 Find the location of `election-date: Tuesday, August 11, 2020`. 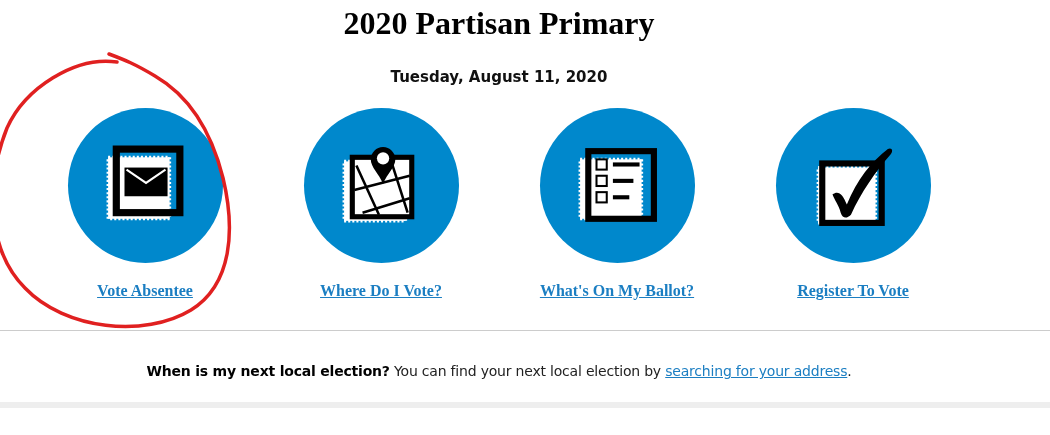

election-date: Tuesday, August 11, 2020 is located at coordinates (499, 77).